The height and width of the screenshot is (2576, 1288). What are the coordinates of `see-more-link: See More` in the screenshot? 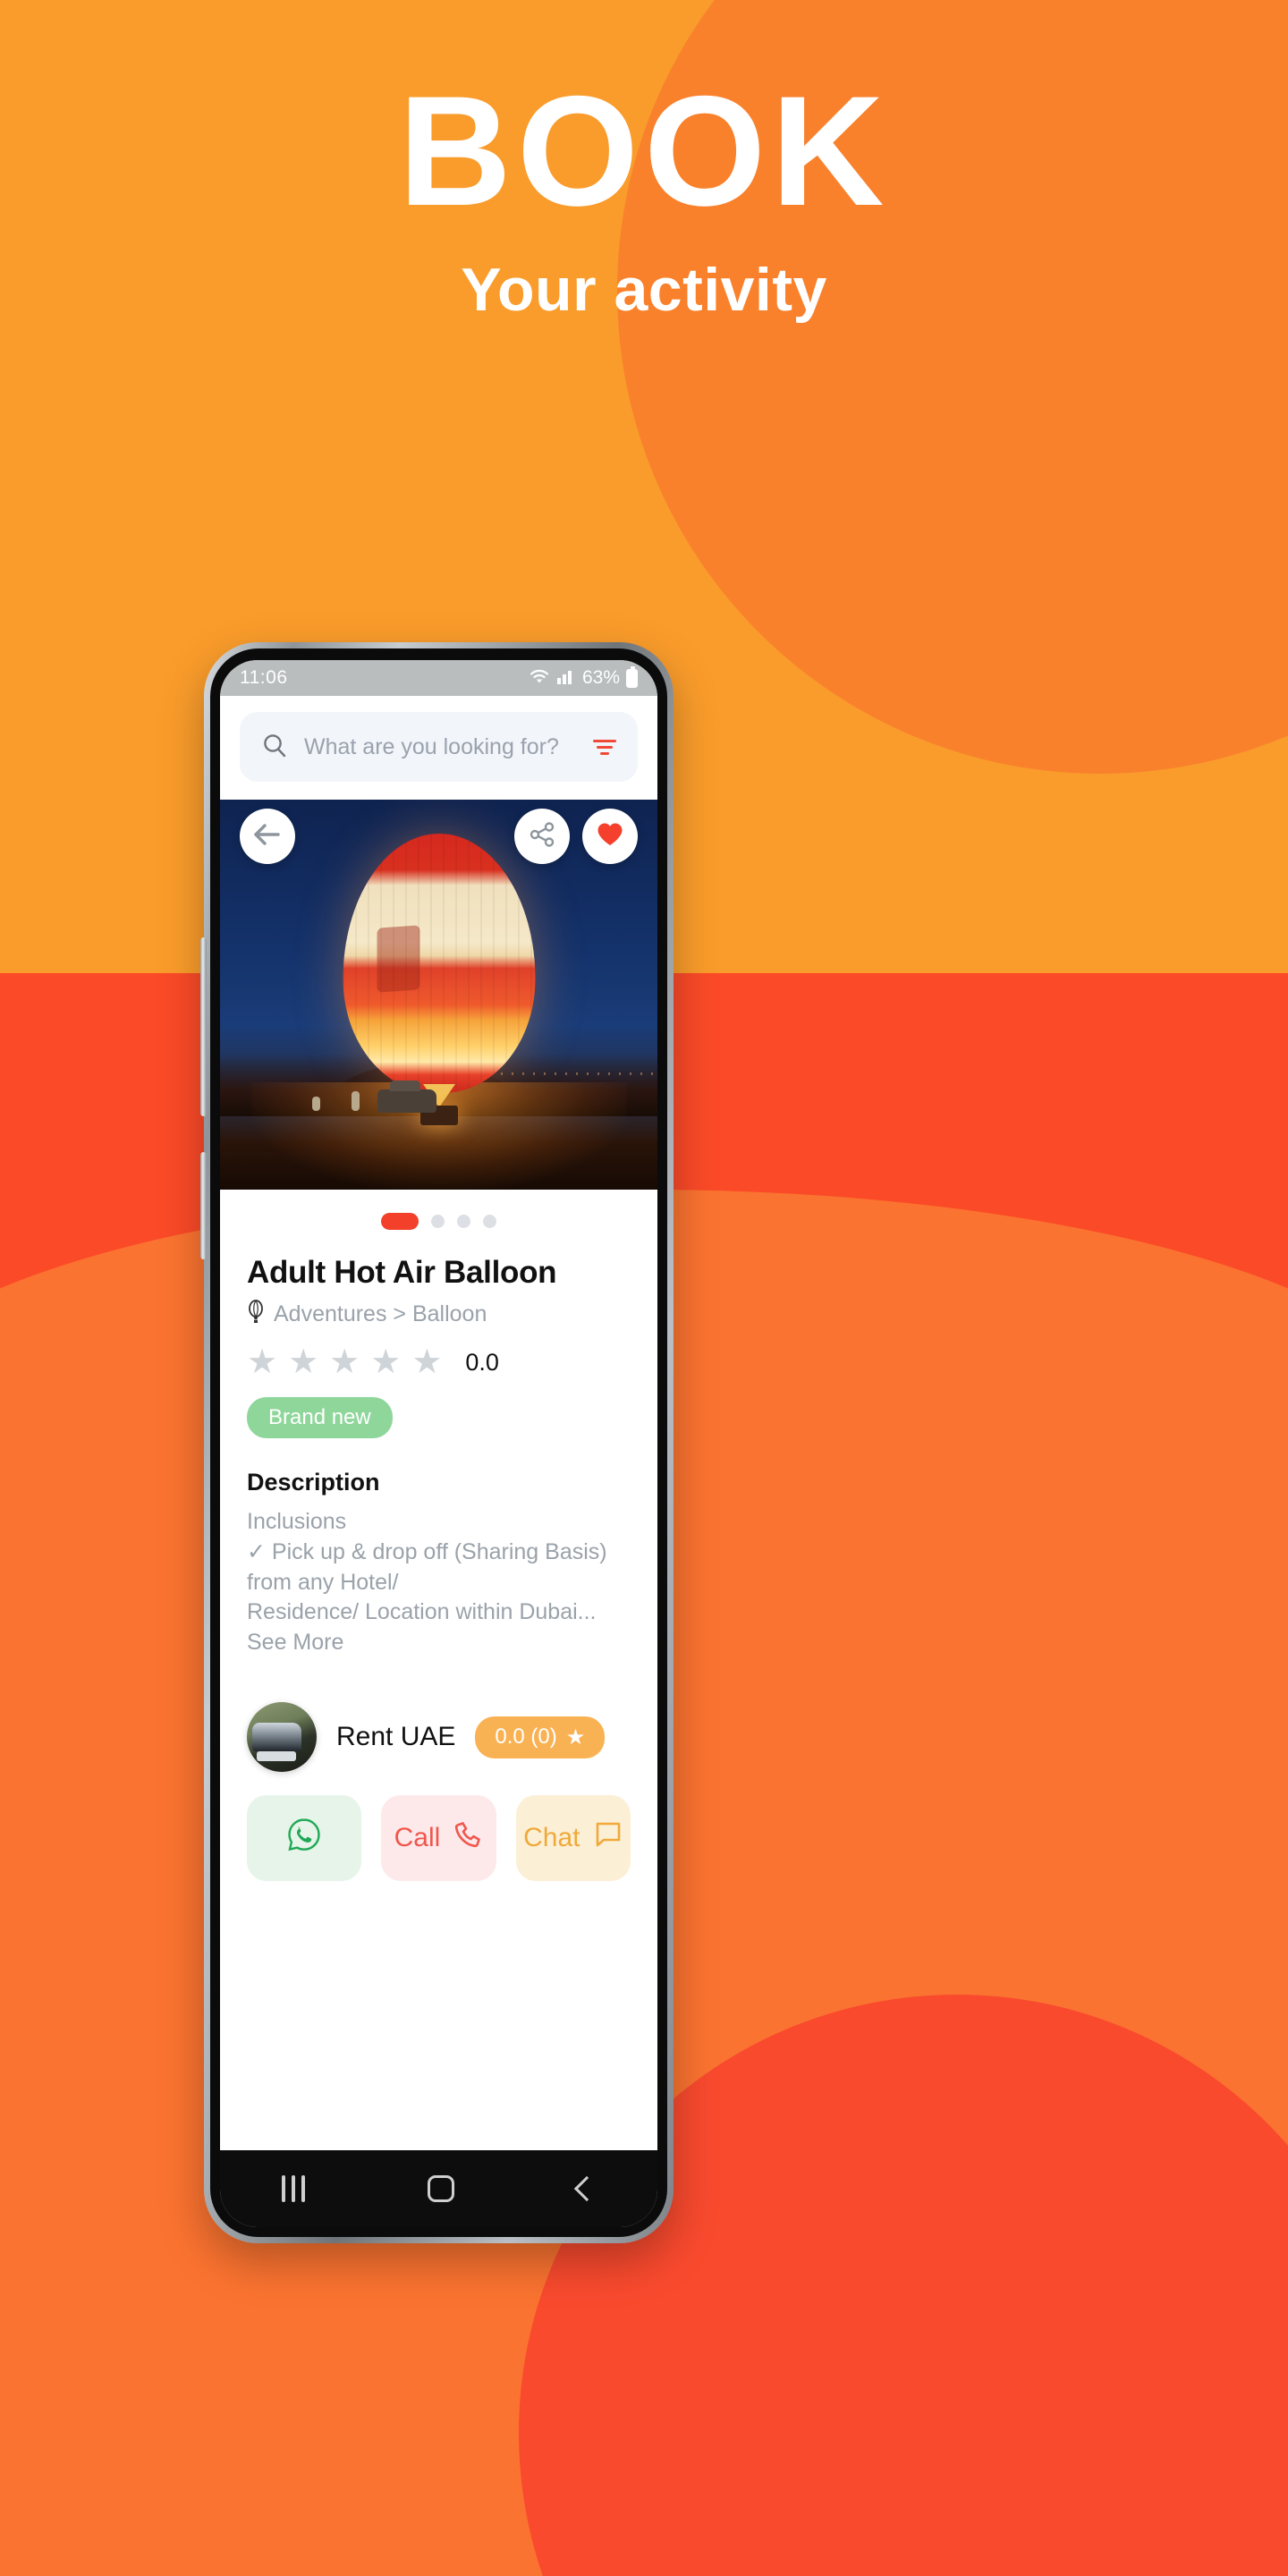 It's located at (439, 1643).